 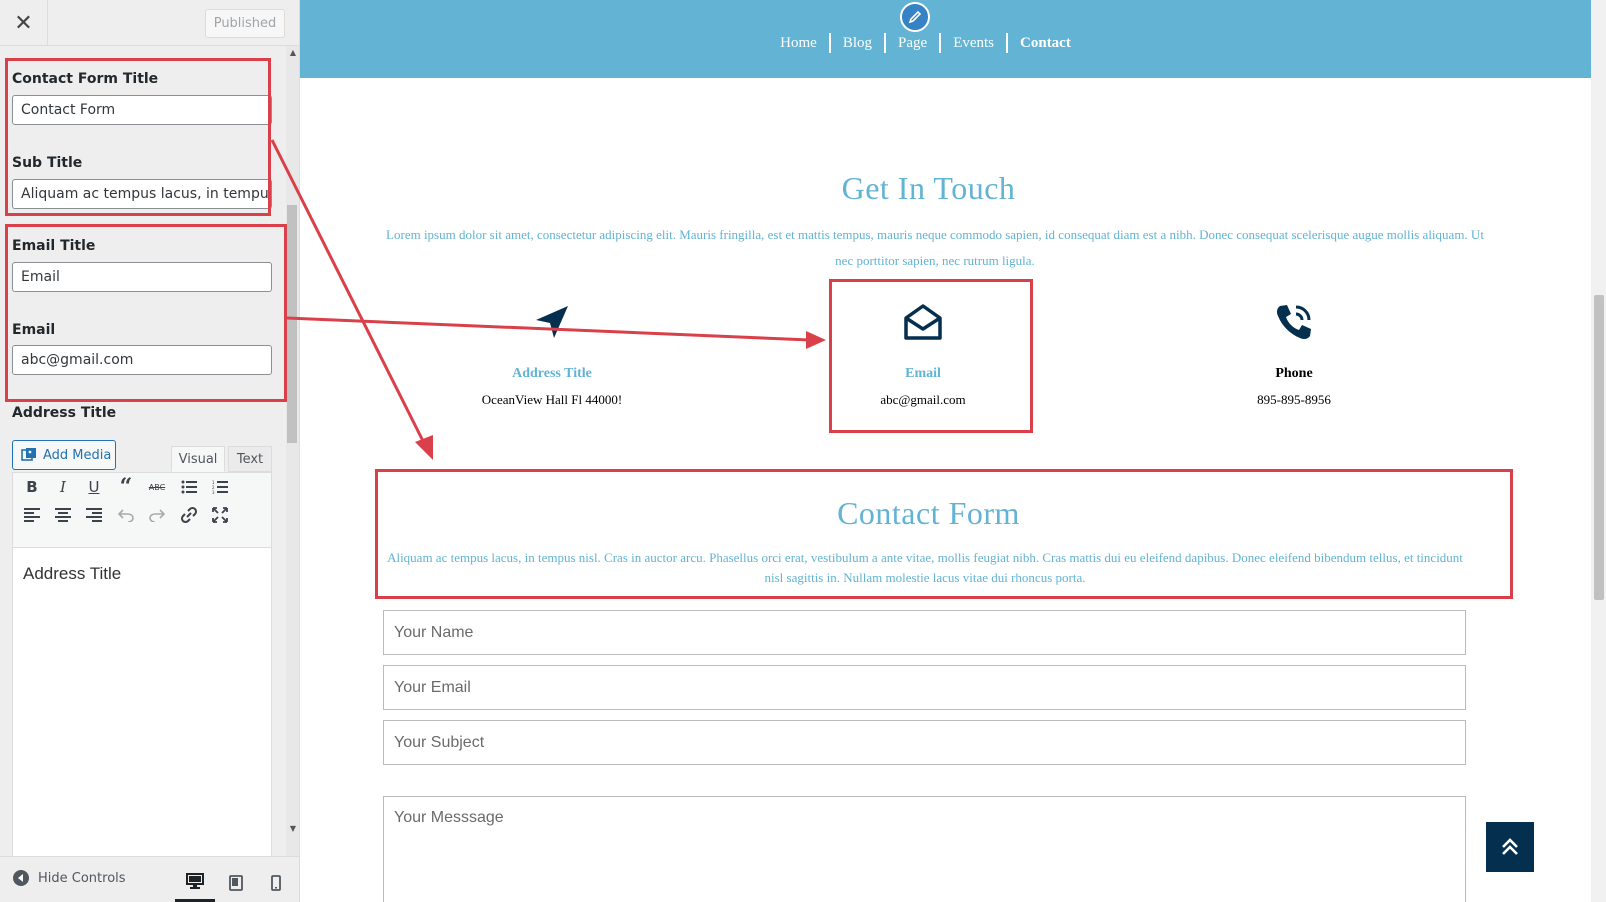 What do you see at coordinates (923, 322) in the screenshot?
I see `envelope-open-icon` at bounding box center [923, 322].